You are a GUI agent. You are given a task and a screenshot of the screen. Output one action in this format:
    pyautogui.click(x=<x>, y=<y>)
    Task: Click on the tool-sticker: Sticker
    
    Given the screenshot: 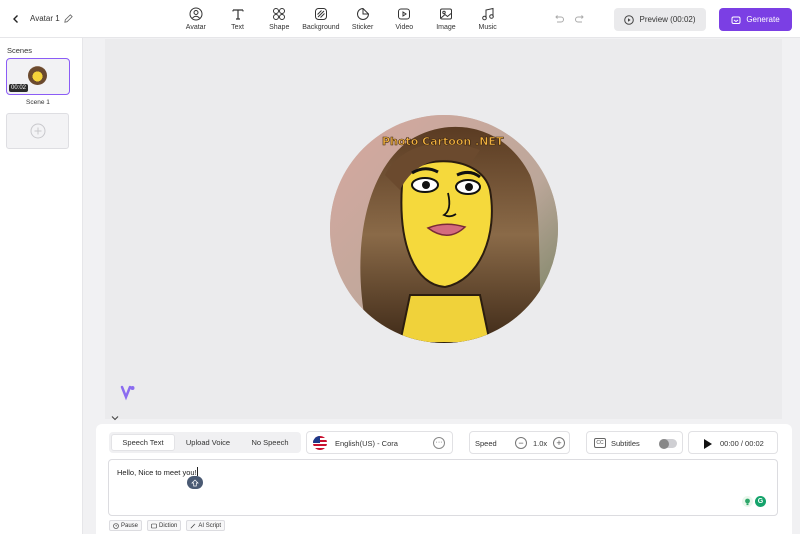 What is the action you would take?
    pyautogui.click(x=363, y=18)
    